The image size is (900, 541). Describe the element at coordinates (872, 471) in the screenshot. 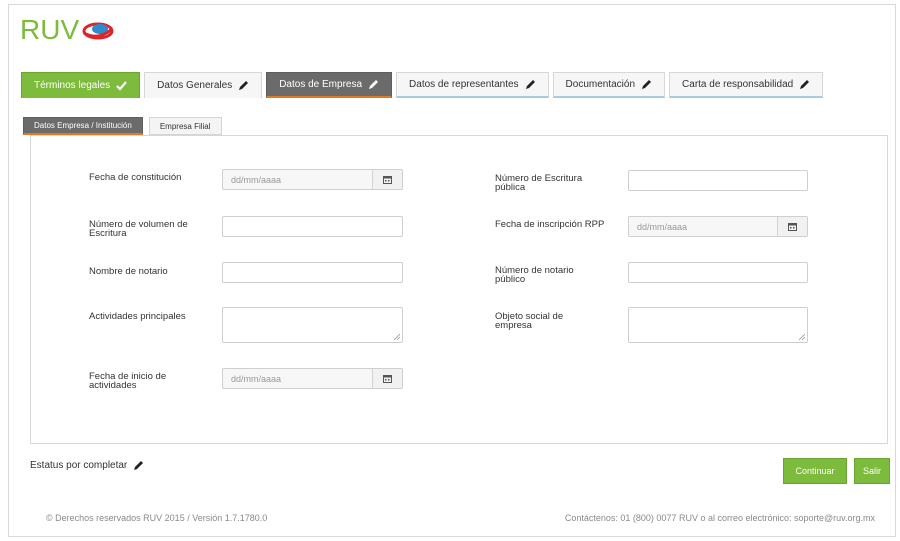

I see `exit-button: Salir` at that location.